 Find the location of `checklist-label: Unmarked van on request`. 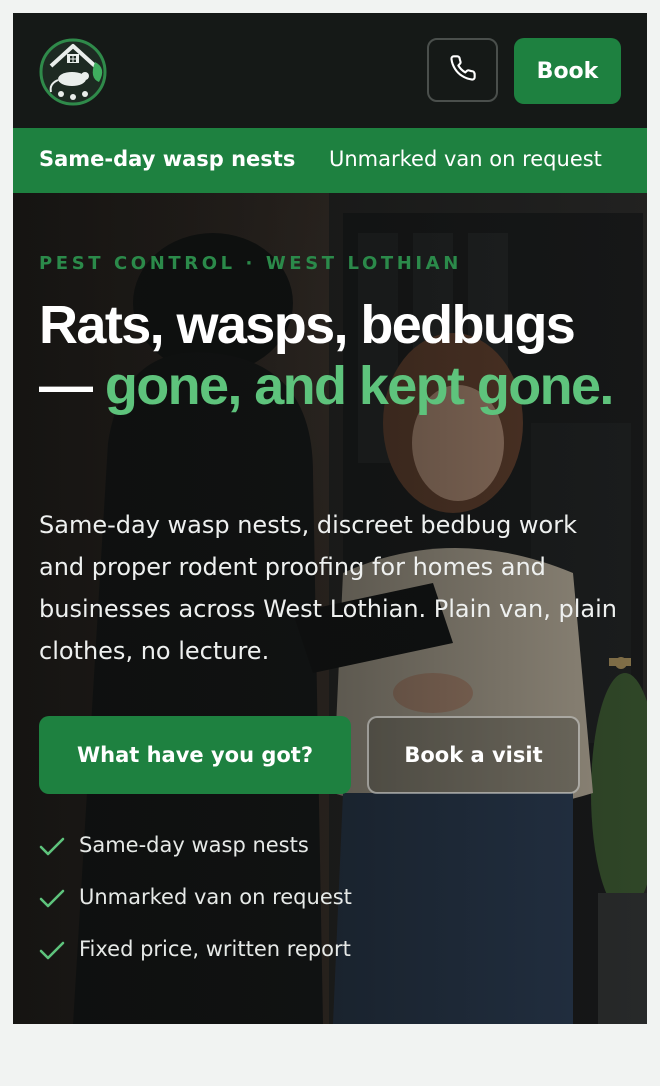

checklist-label: Unmarked van on request is located at coordinates (215, 897).